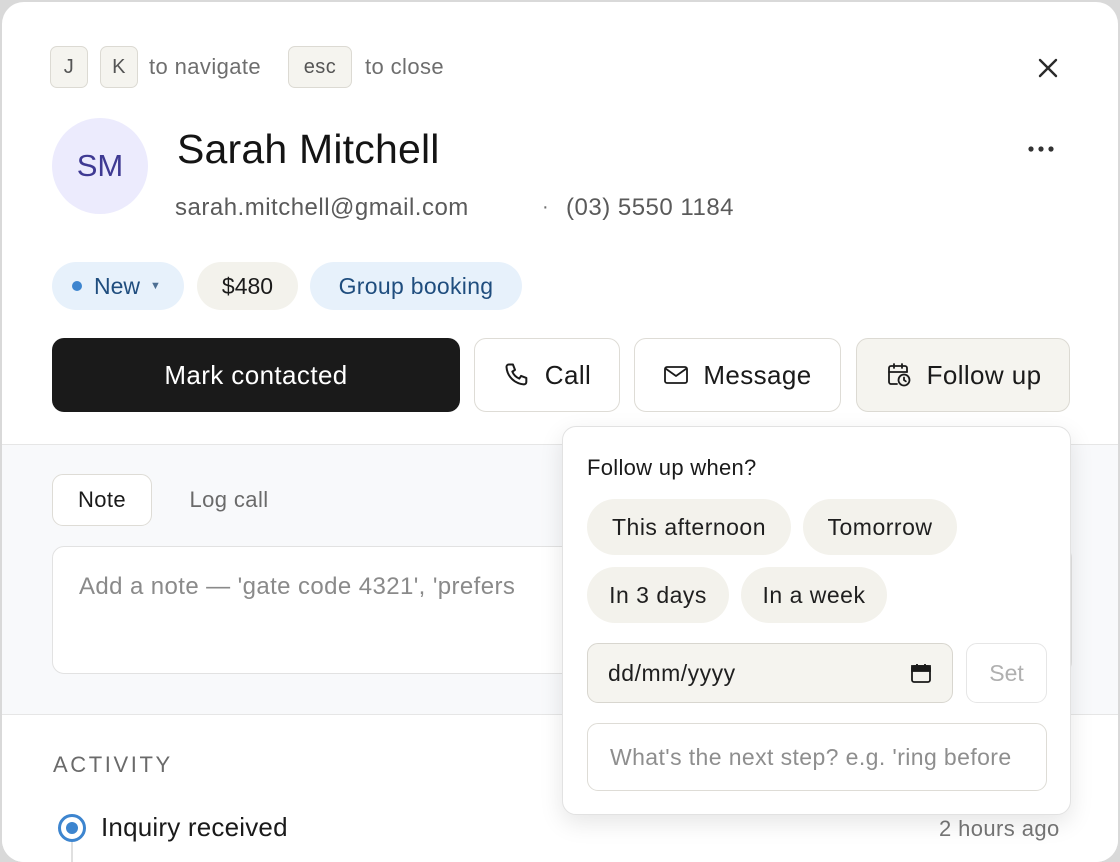 The image size is (1120, 862). I want to click on option-this-afternoon: This afternoon, so click(689, 527).